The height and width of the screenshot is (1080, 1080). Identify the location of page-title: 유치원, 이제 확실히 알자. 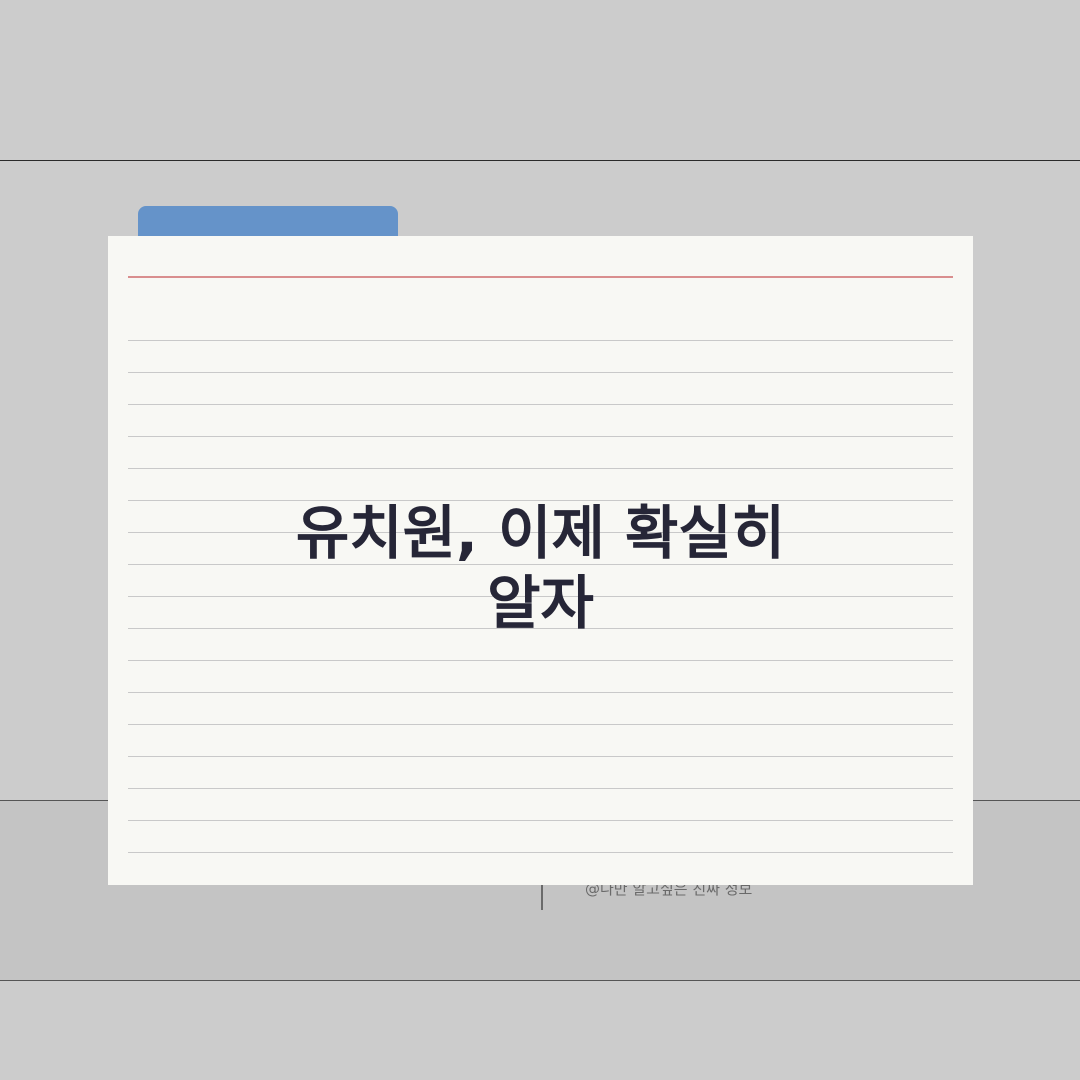
(540, 568).